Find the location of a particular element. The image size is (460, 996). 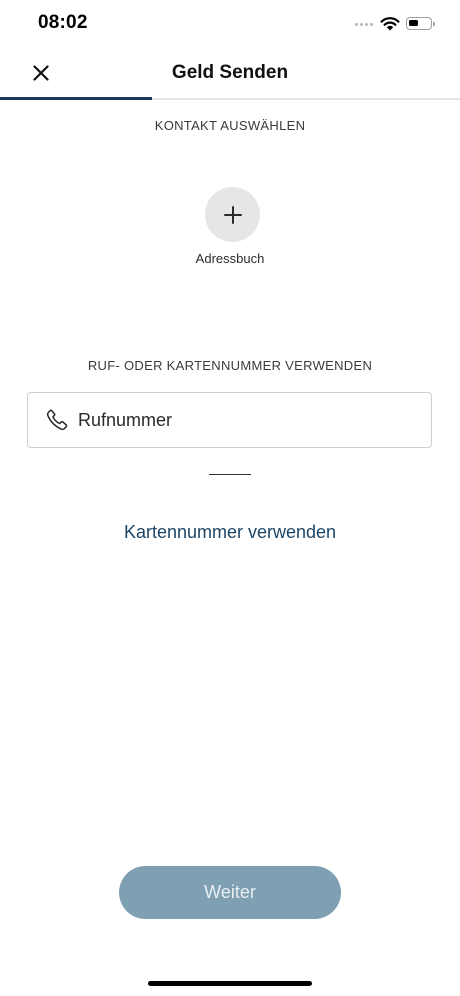

wifi-icon is located at coordinates (390, 24).